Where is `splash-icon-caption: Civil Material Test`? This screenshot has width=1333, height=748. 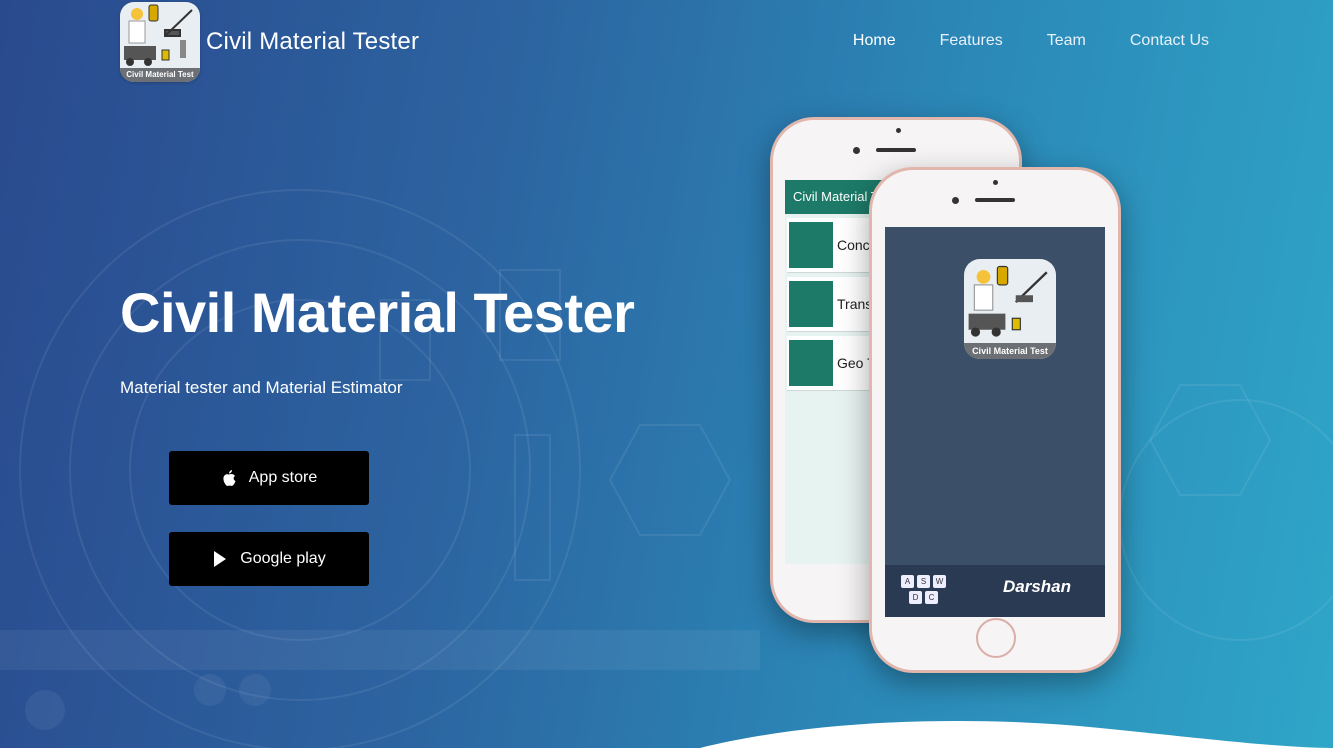 splash-icon-caption: Civil Material Test is located at coordinates (1010, 351).